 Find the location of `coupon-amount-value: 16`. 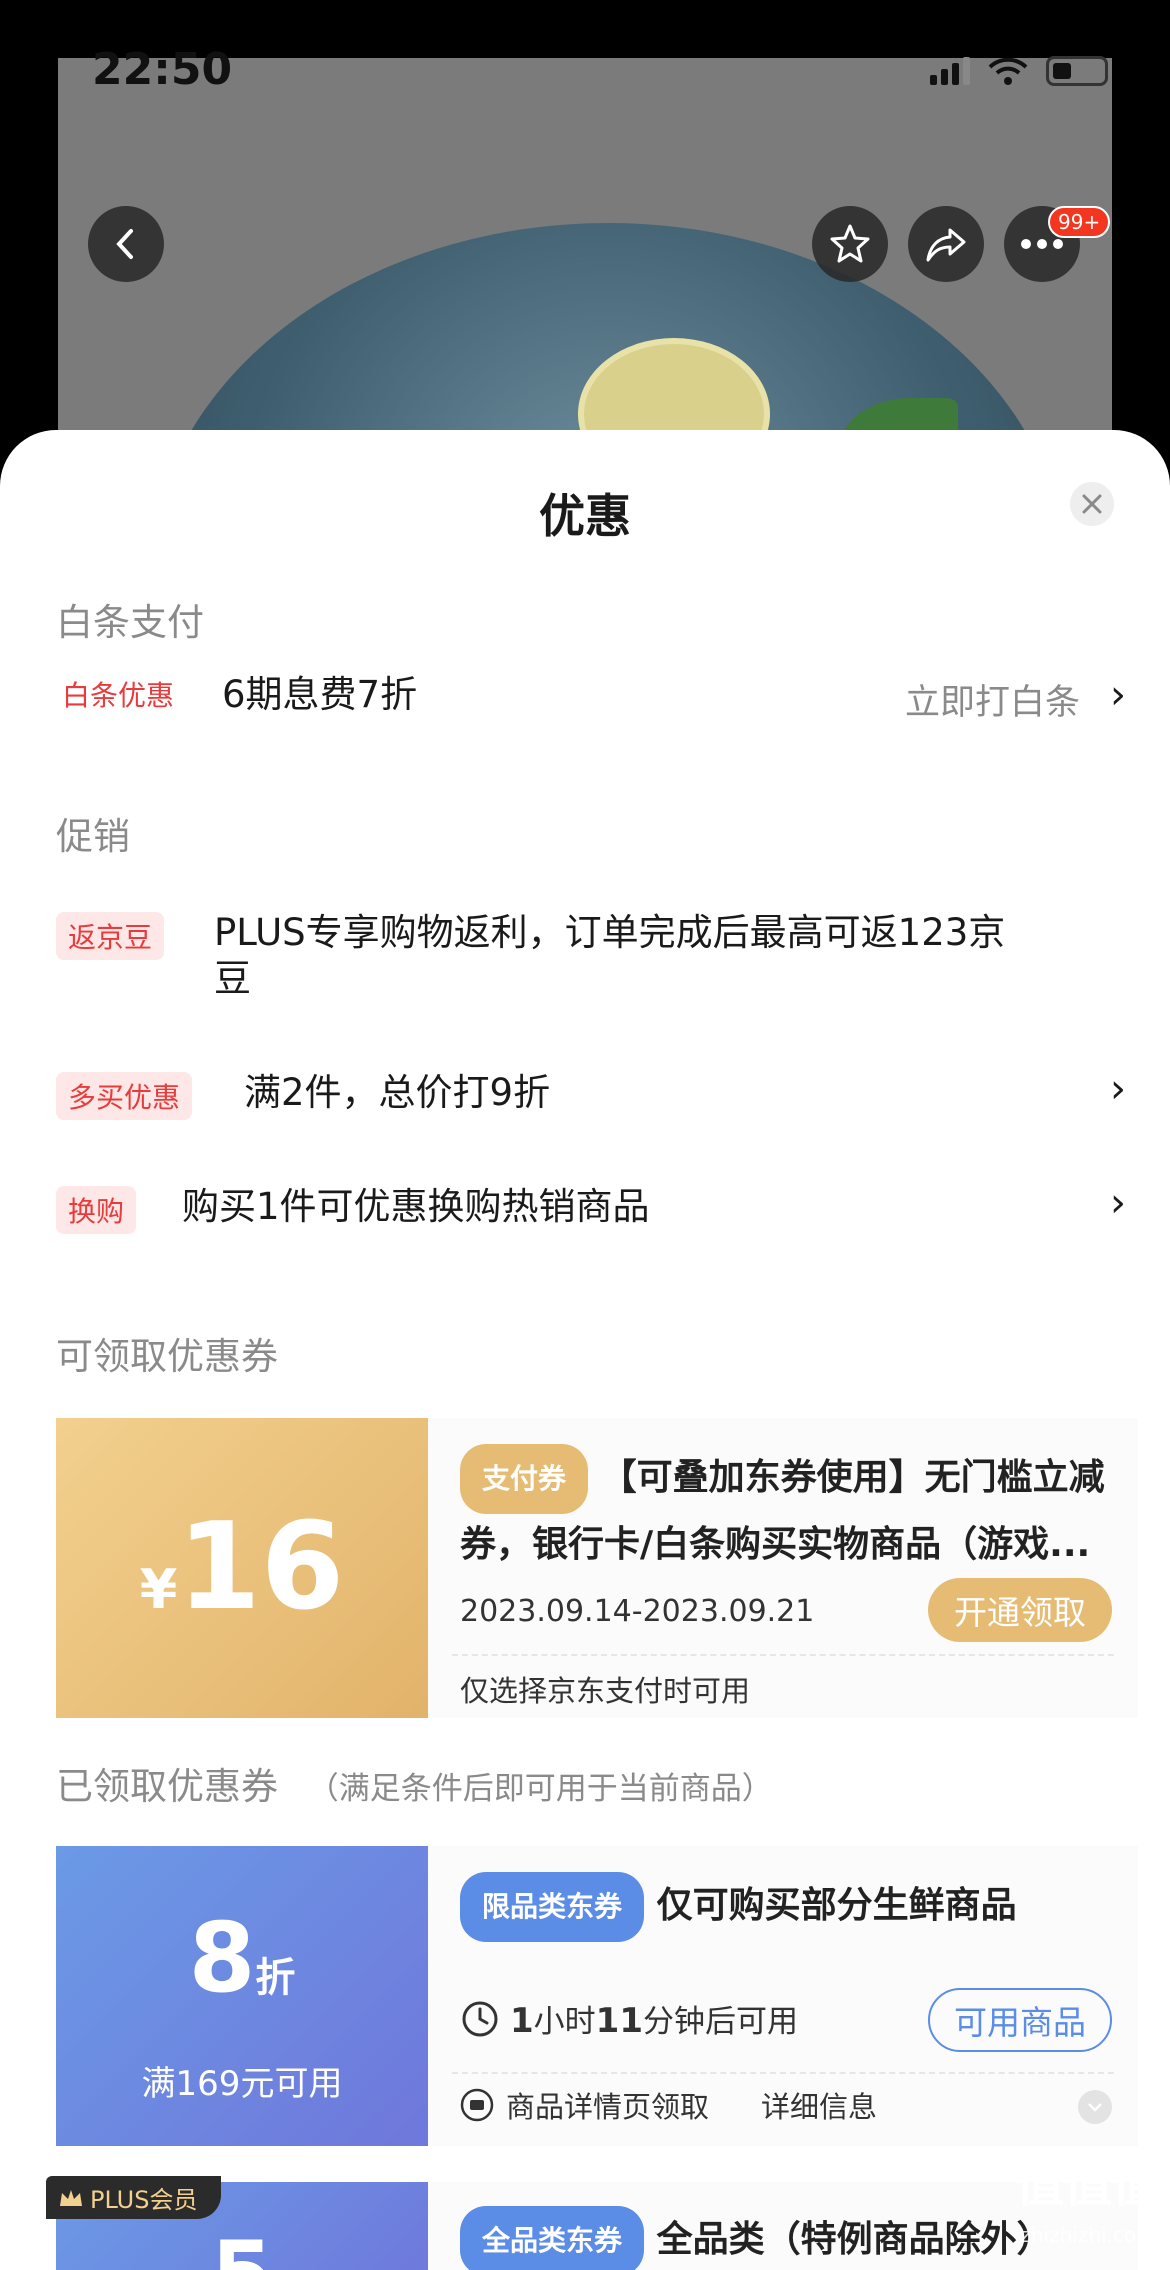

coupon-amount-value: 16 is located at coordinates (261, 1567).